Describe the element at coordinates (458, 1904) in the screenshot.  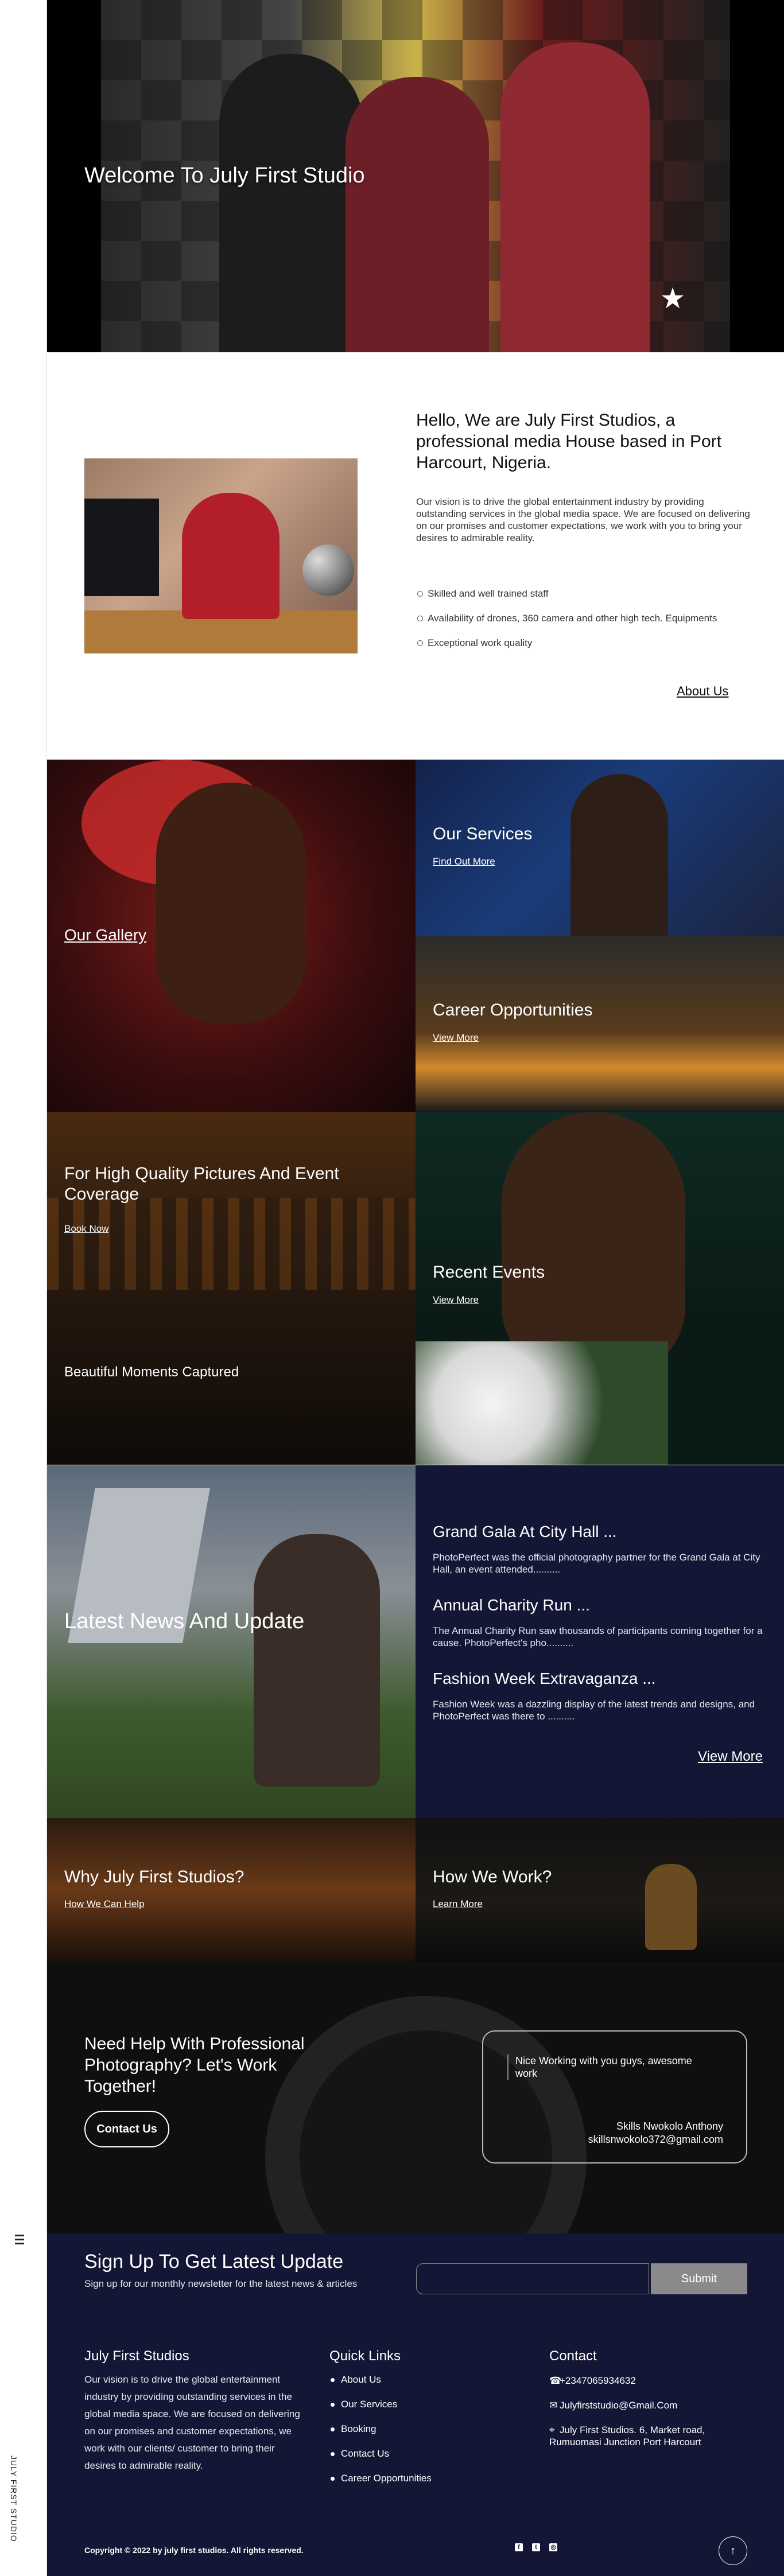
I see `learn-more-link: Learn More` at that location.